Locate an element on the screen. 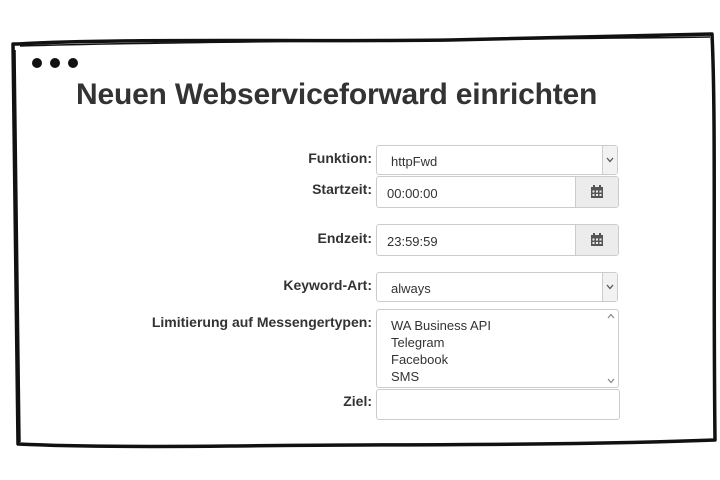 The width and height of the screenshot is (720, 480). endzeit-calendar-button is located at coordinates (596, 240).